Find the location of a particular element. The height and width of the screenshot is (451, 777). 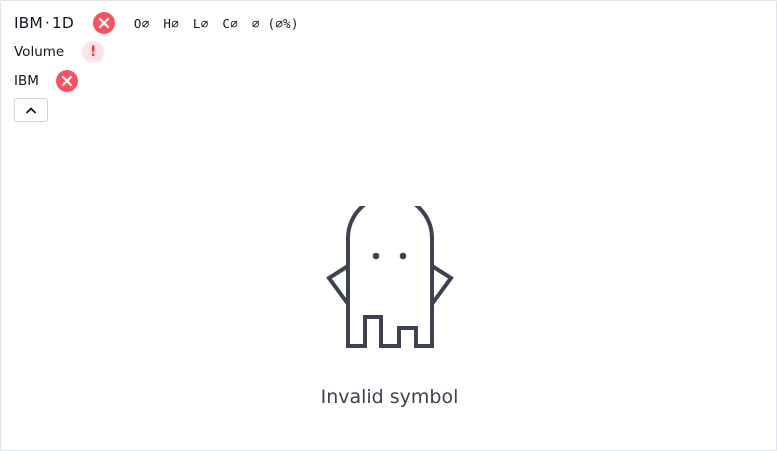

legend-collapse-button is located at coordinates (31, 110).